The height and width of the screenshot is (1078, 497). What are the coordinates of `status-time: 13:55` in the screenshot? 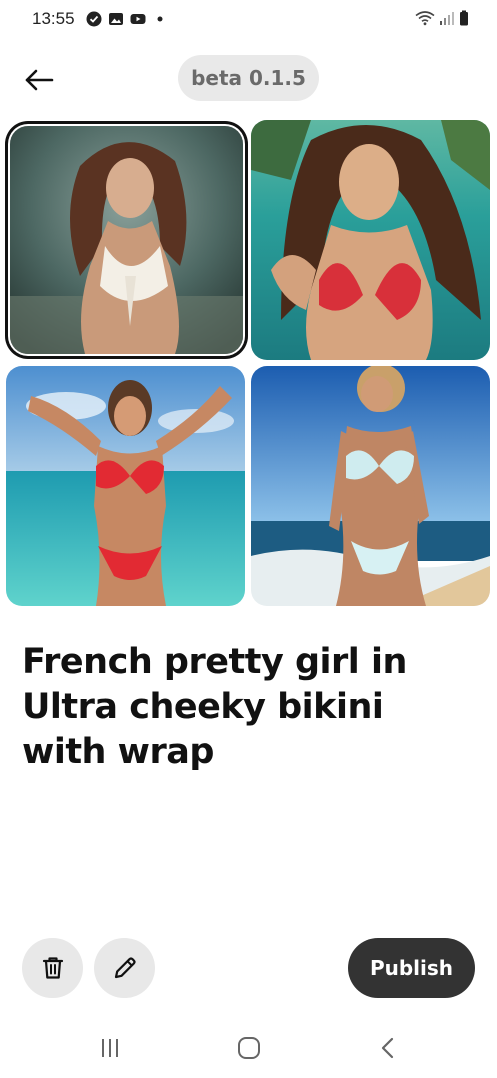 It's located at (53, 18).